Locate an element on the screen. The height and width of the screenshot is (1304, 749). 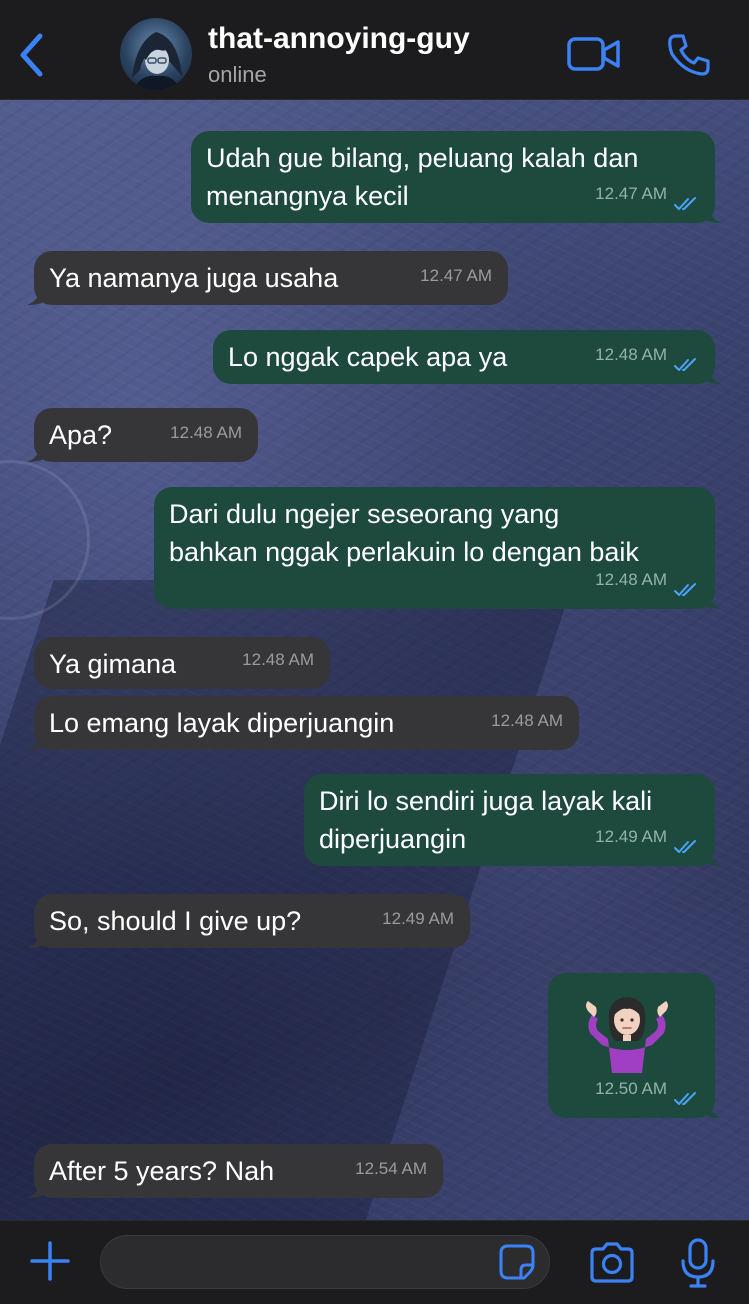
message-input is located at coordinates (325, 1262).